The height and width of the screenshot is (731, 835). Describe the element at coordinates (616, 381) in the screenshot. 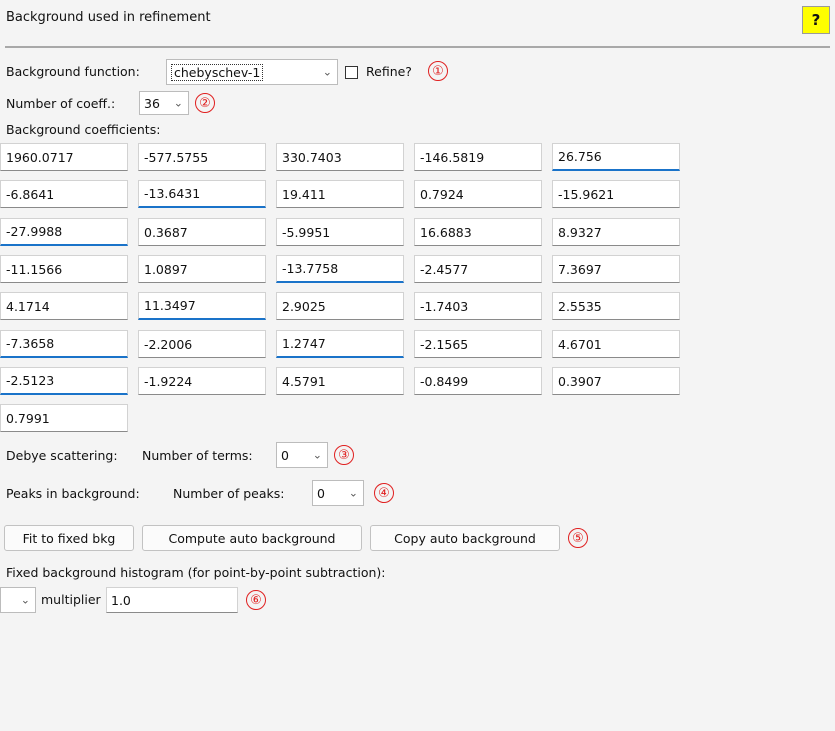

I see `coef-field: 0.3907` at that location.